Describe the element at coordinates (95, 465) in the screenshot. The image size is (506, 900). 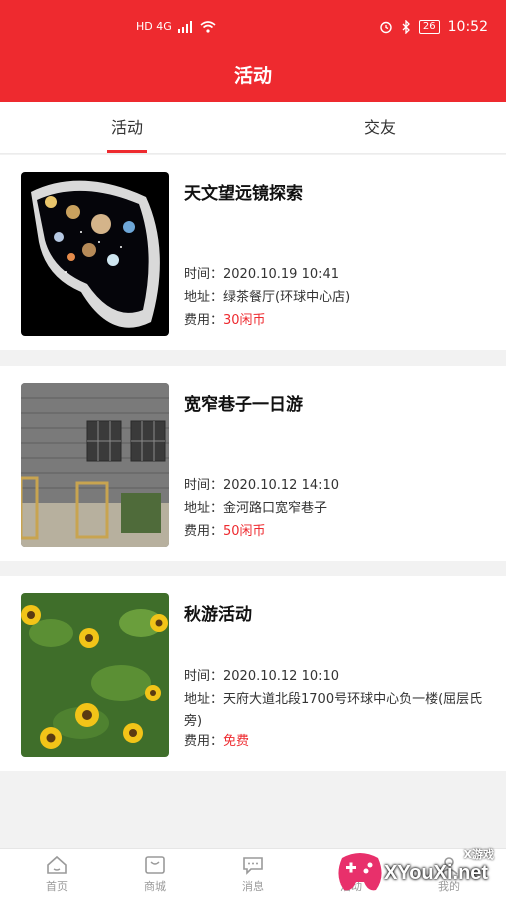
I see `event-thumbnail-alley` at that location.